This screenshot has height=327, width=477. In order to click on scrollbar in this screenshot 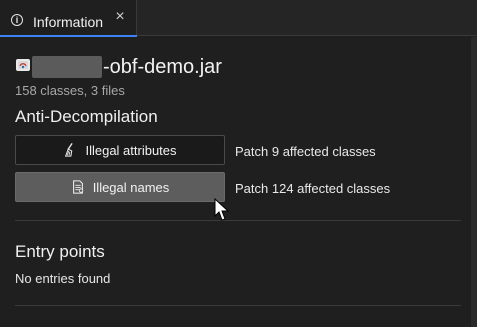, I will do `click(474, 182)`.